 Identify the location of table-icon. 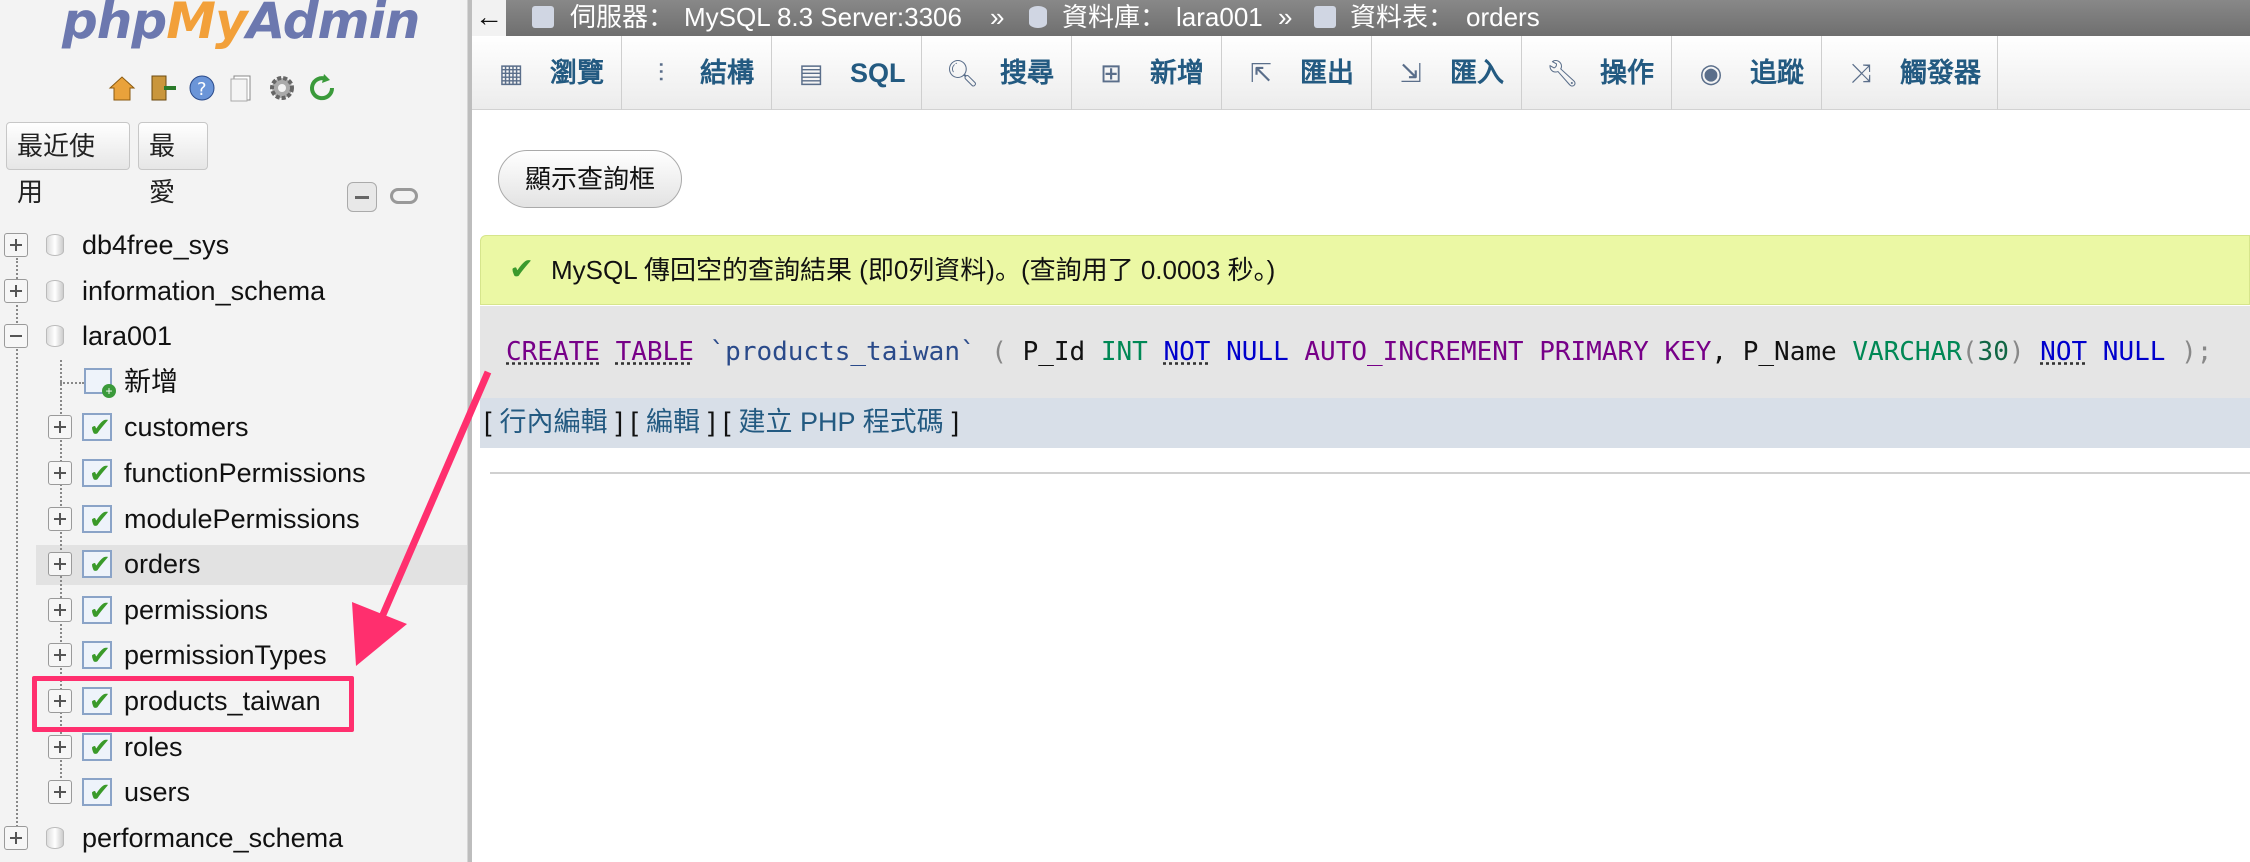
(97, 473).